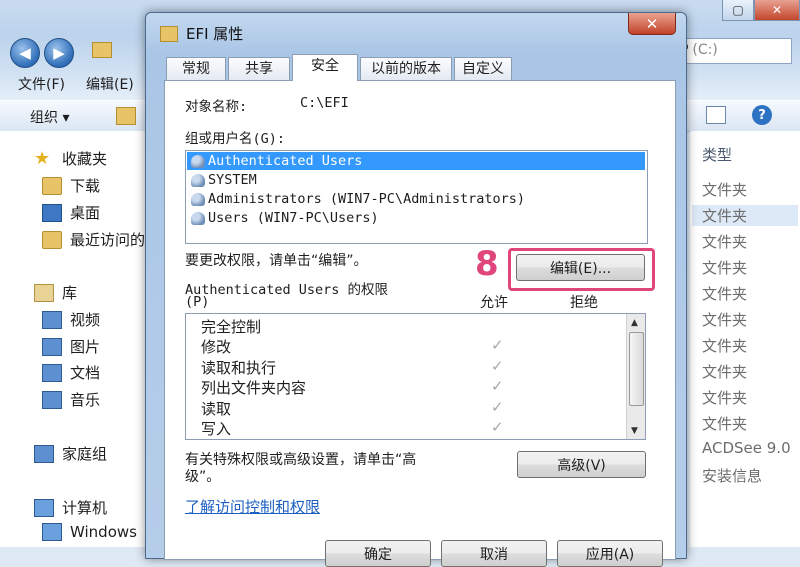  I want to click on permission-name: 修改, so click(216, 347).